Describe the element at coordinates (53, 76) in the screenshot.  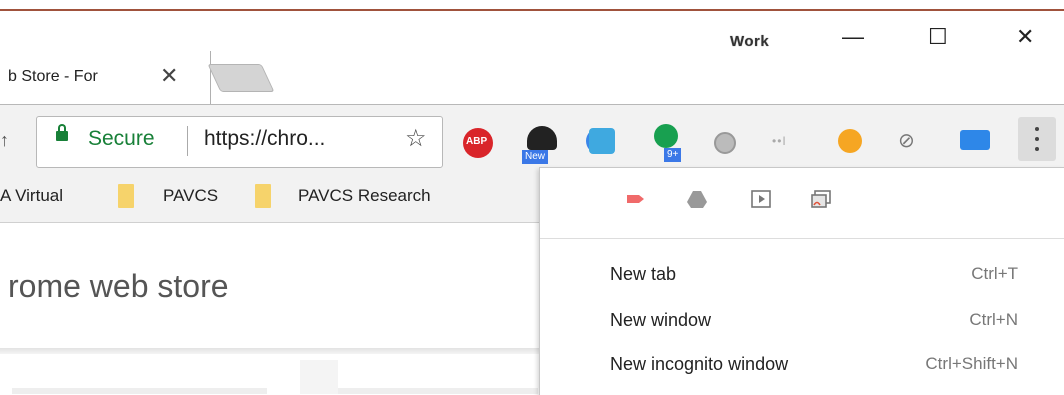
I see `tab-title: b Store - For` at that location.